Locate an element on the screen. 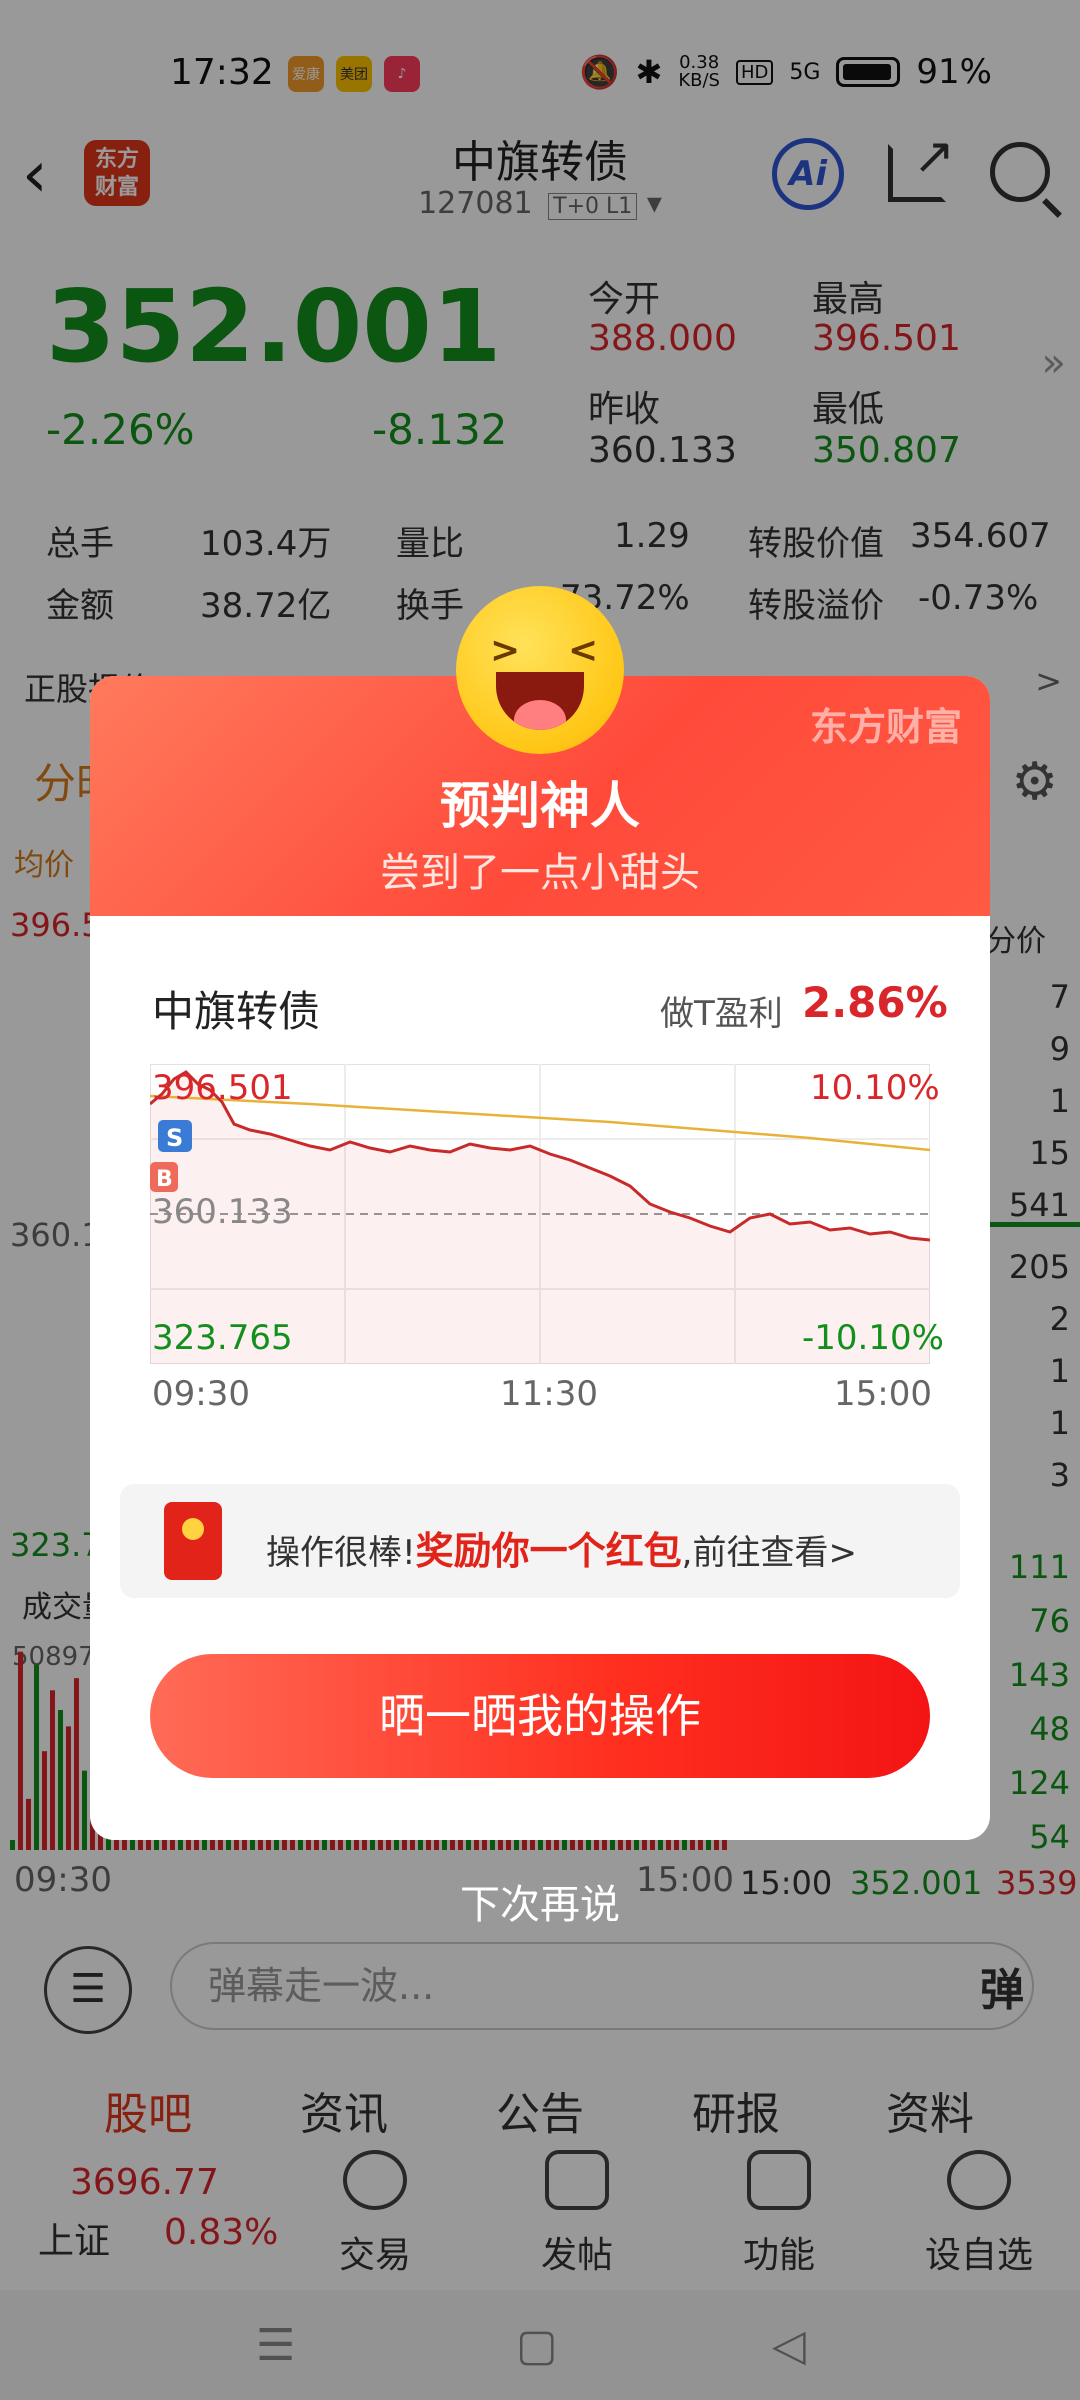  svg-text: B is located at coordinates (164, 1179).